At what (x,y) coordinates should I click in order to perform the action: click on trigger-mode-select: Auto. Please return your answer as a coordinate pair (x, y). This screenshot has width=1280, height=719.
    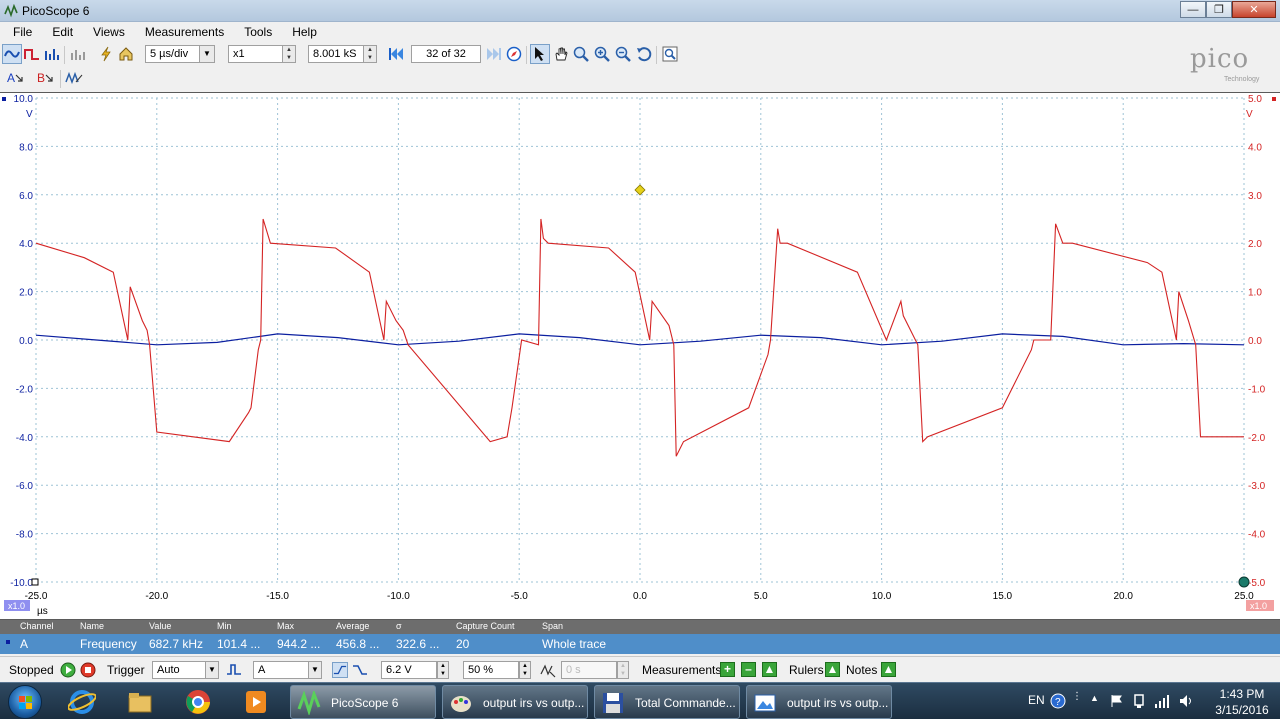
    Looking at the image, I should click on (179, 670).